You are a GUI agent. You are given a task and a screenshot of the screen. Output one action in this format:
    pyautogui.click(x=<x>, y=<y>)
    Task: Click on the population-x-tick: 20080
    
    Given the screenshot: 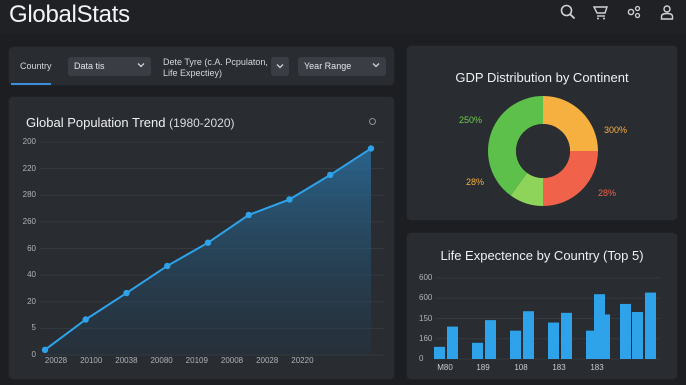 What is the action you would take?
    pyautogui.click(x=161, y=360)
    